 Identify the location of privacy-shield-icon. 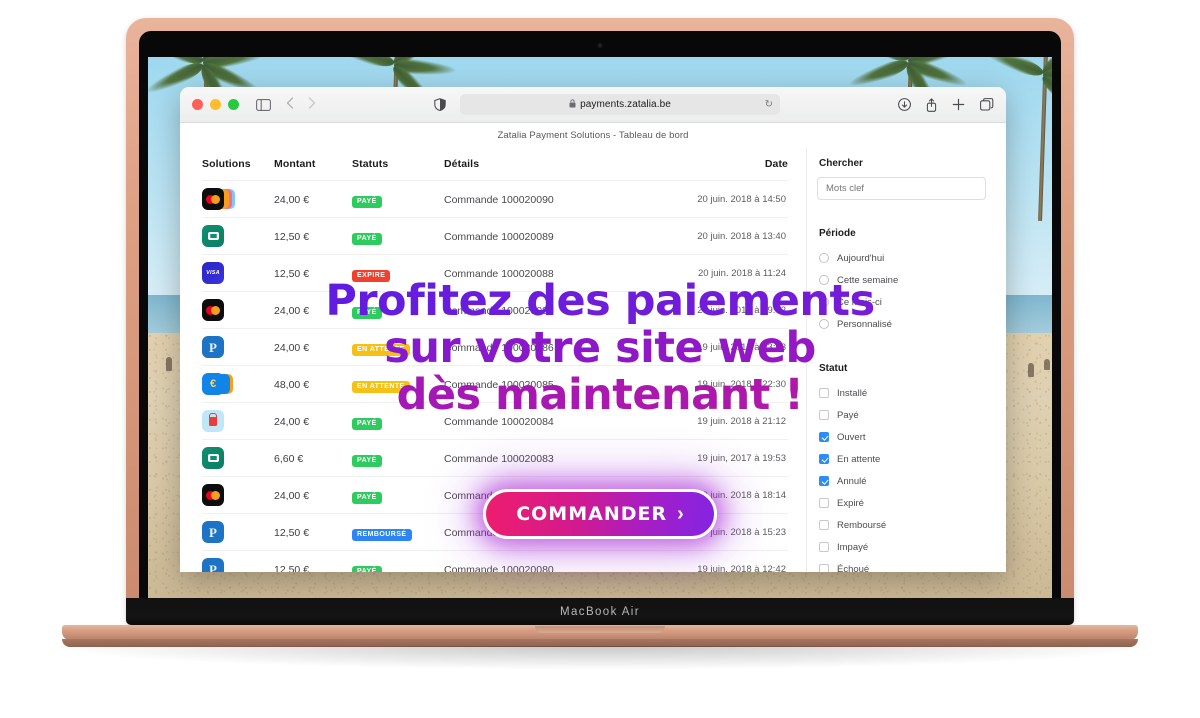
(440, 104).